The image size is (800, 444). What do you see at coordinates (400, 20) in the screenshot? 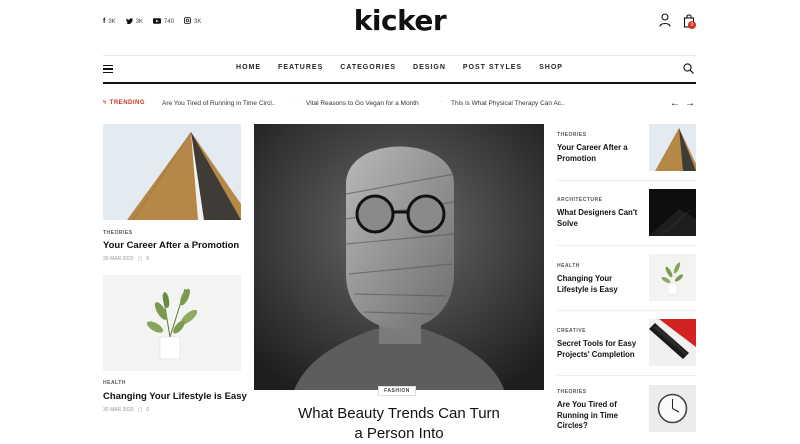
I see `site-logo: kicker` at bounding box center [400, 20].